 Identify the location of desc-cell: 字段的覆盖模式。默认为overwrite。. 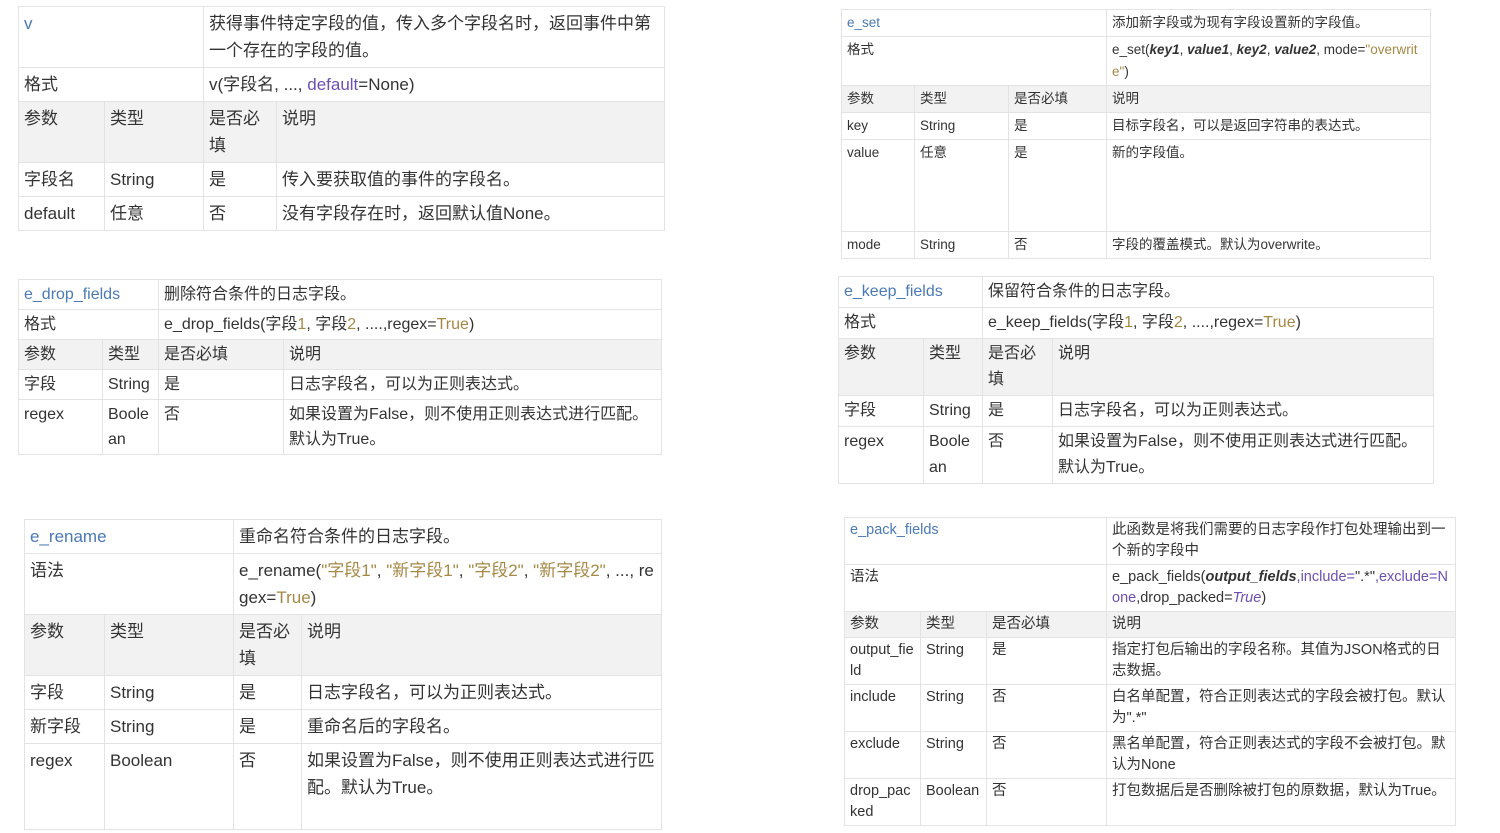
(1268, 245).